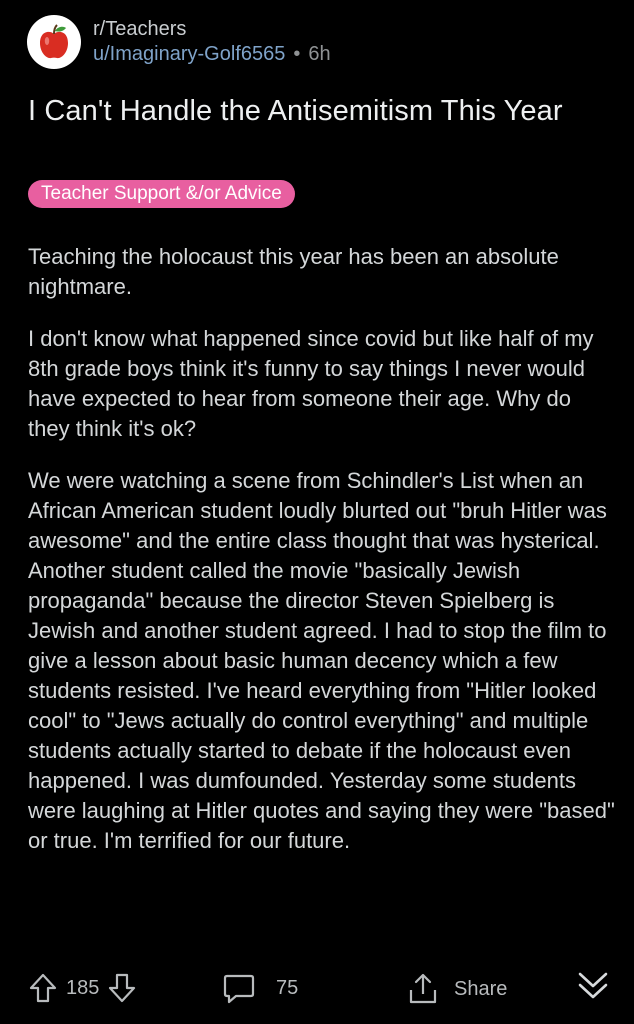 The width and height of the screenshot is (634, 1024). I want to click on comment-count: 75, so click(287, 987).